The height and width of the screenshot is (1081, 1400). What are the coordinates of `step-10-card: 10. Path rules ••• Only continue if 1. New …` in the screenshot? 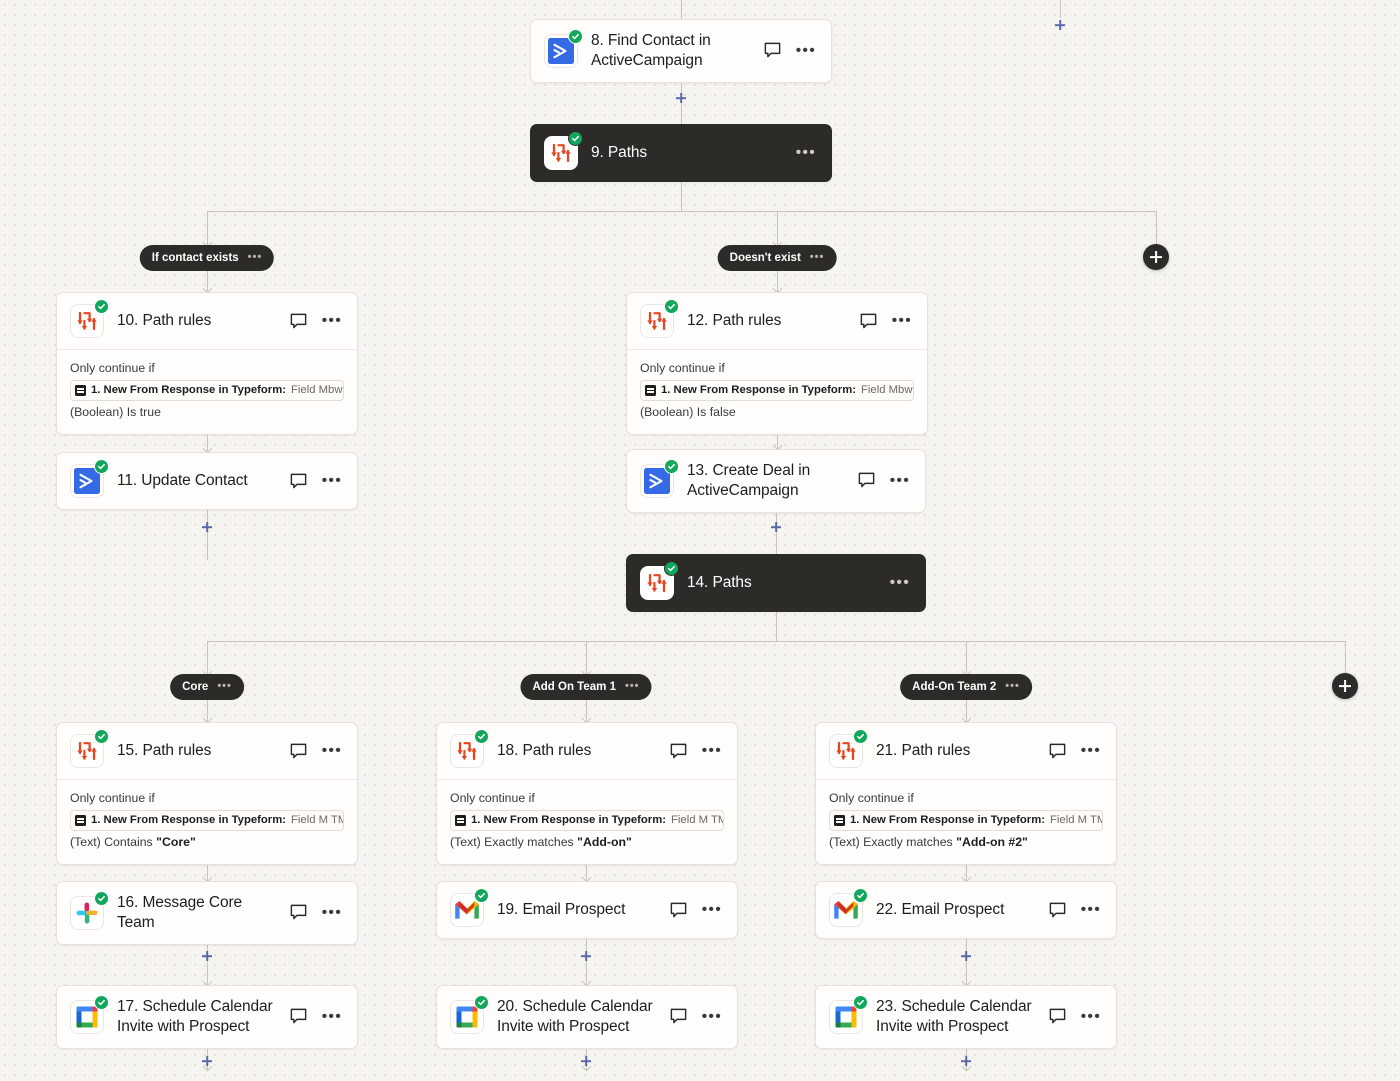 It's located at (207, 363).